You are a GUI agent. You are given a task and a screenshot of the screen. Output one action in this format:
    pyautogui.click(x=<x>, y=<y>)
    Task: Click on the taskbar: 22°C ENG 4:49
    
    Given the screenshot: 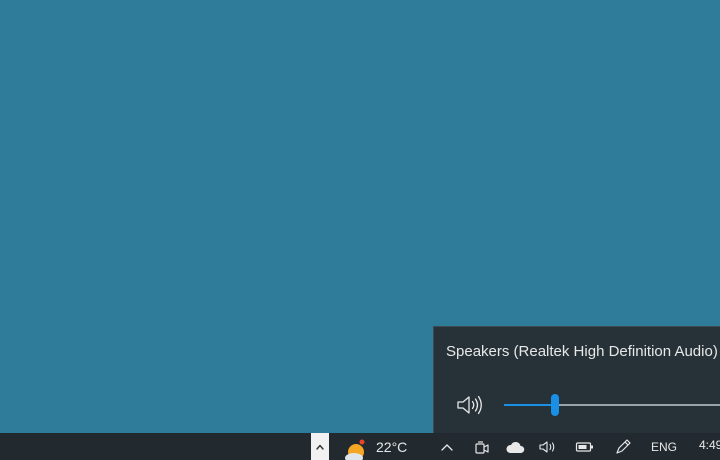 What is the action you would take?
    pyautogui.click(x=360, y=446)
    